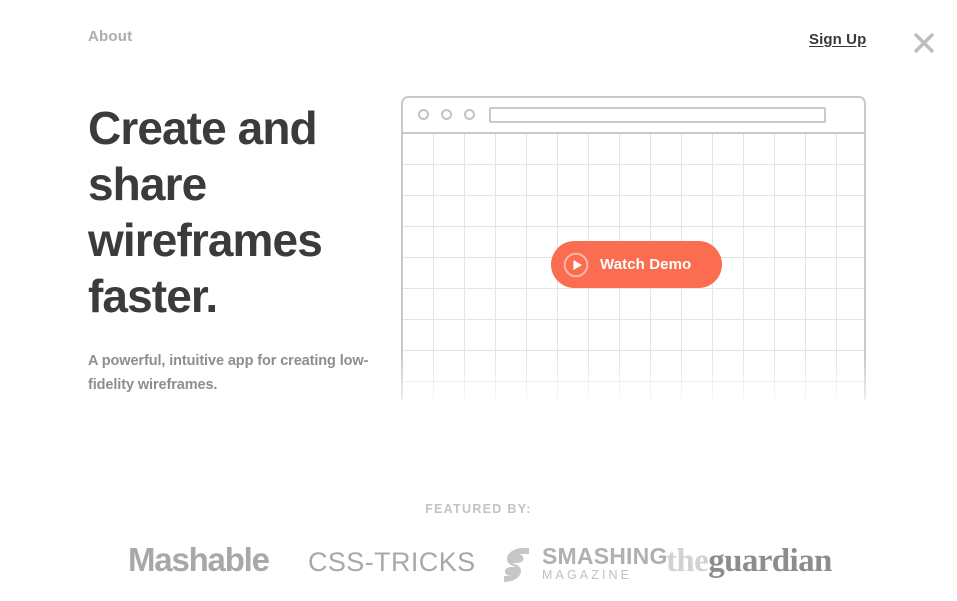 This screenshot has height=601, width=957. Describe the element at coordinates (770, 561) in the screenshot. I see `guardian-name: guardian` at that location.